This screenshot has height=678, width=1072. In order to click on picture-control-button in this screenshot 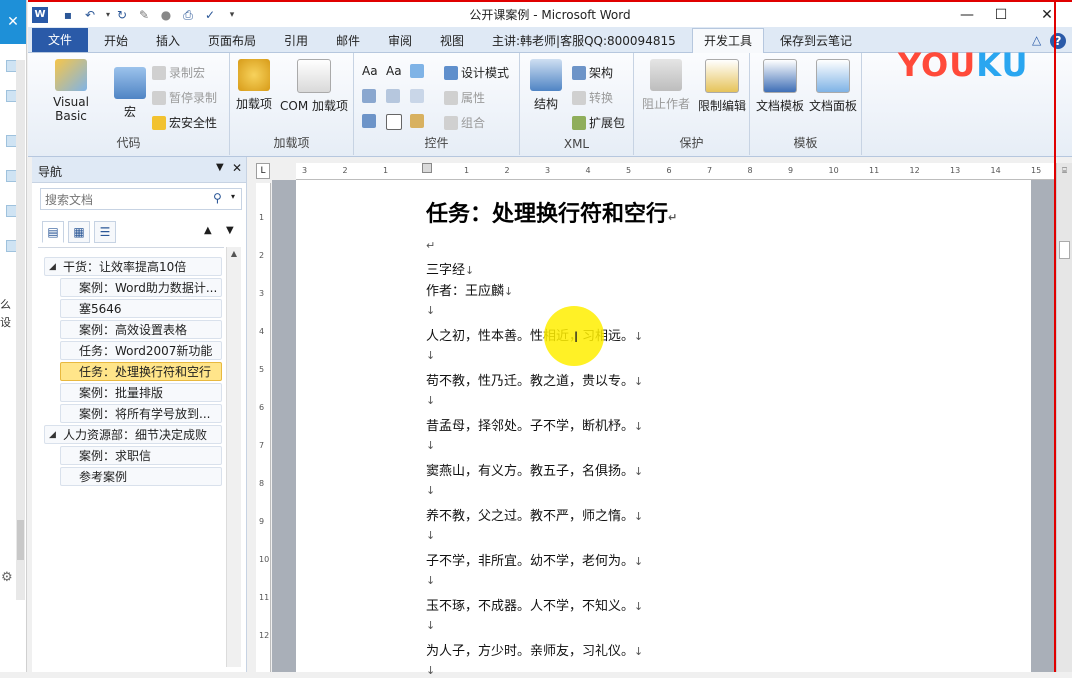, I will do `click(418, 71)`.